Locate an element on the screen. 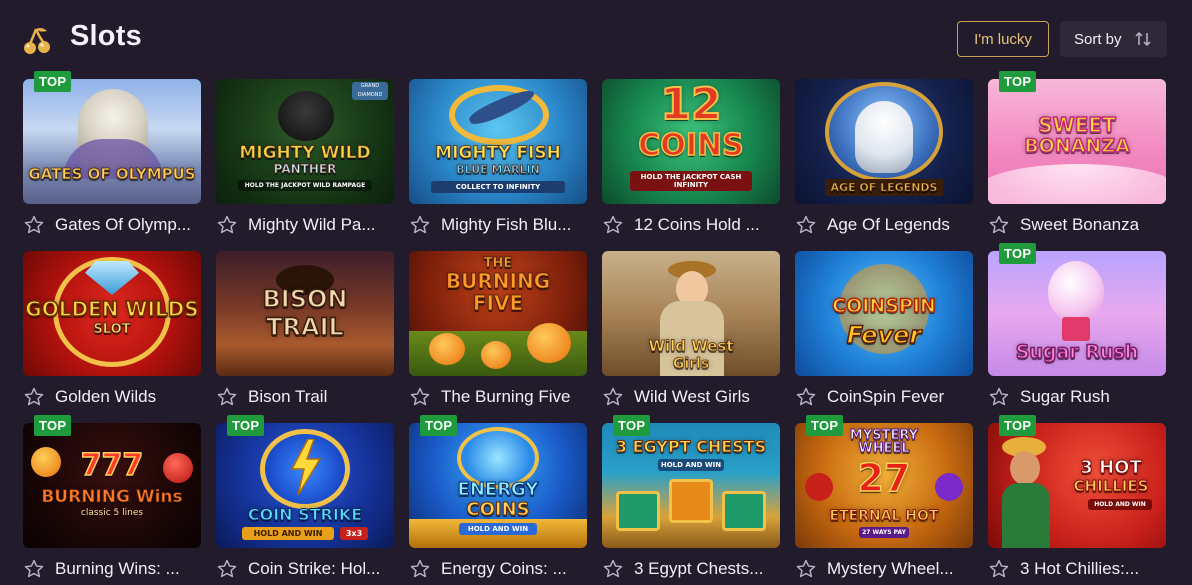 The width and height of the screenshot is (1192, 585). game-art-subtitle: PANTHER is located at coordinates (305, 169).